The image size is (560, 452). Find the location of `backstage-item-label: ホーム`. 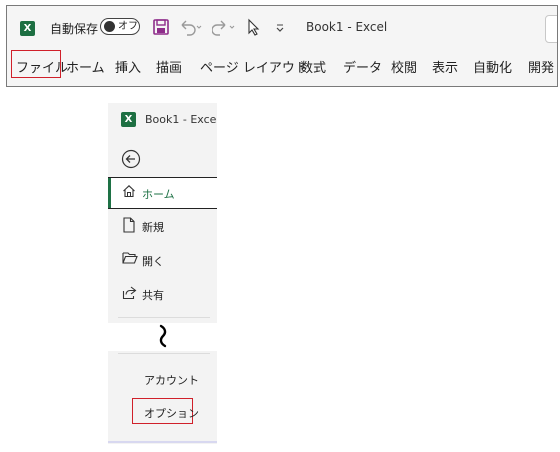

backstage-item-label: ホーム is located at coordinates (158, 194).